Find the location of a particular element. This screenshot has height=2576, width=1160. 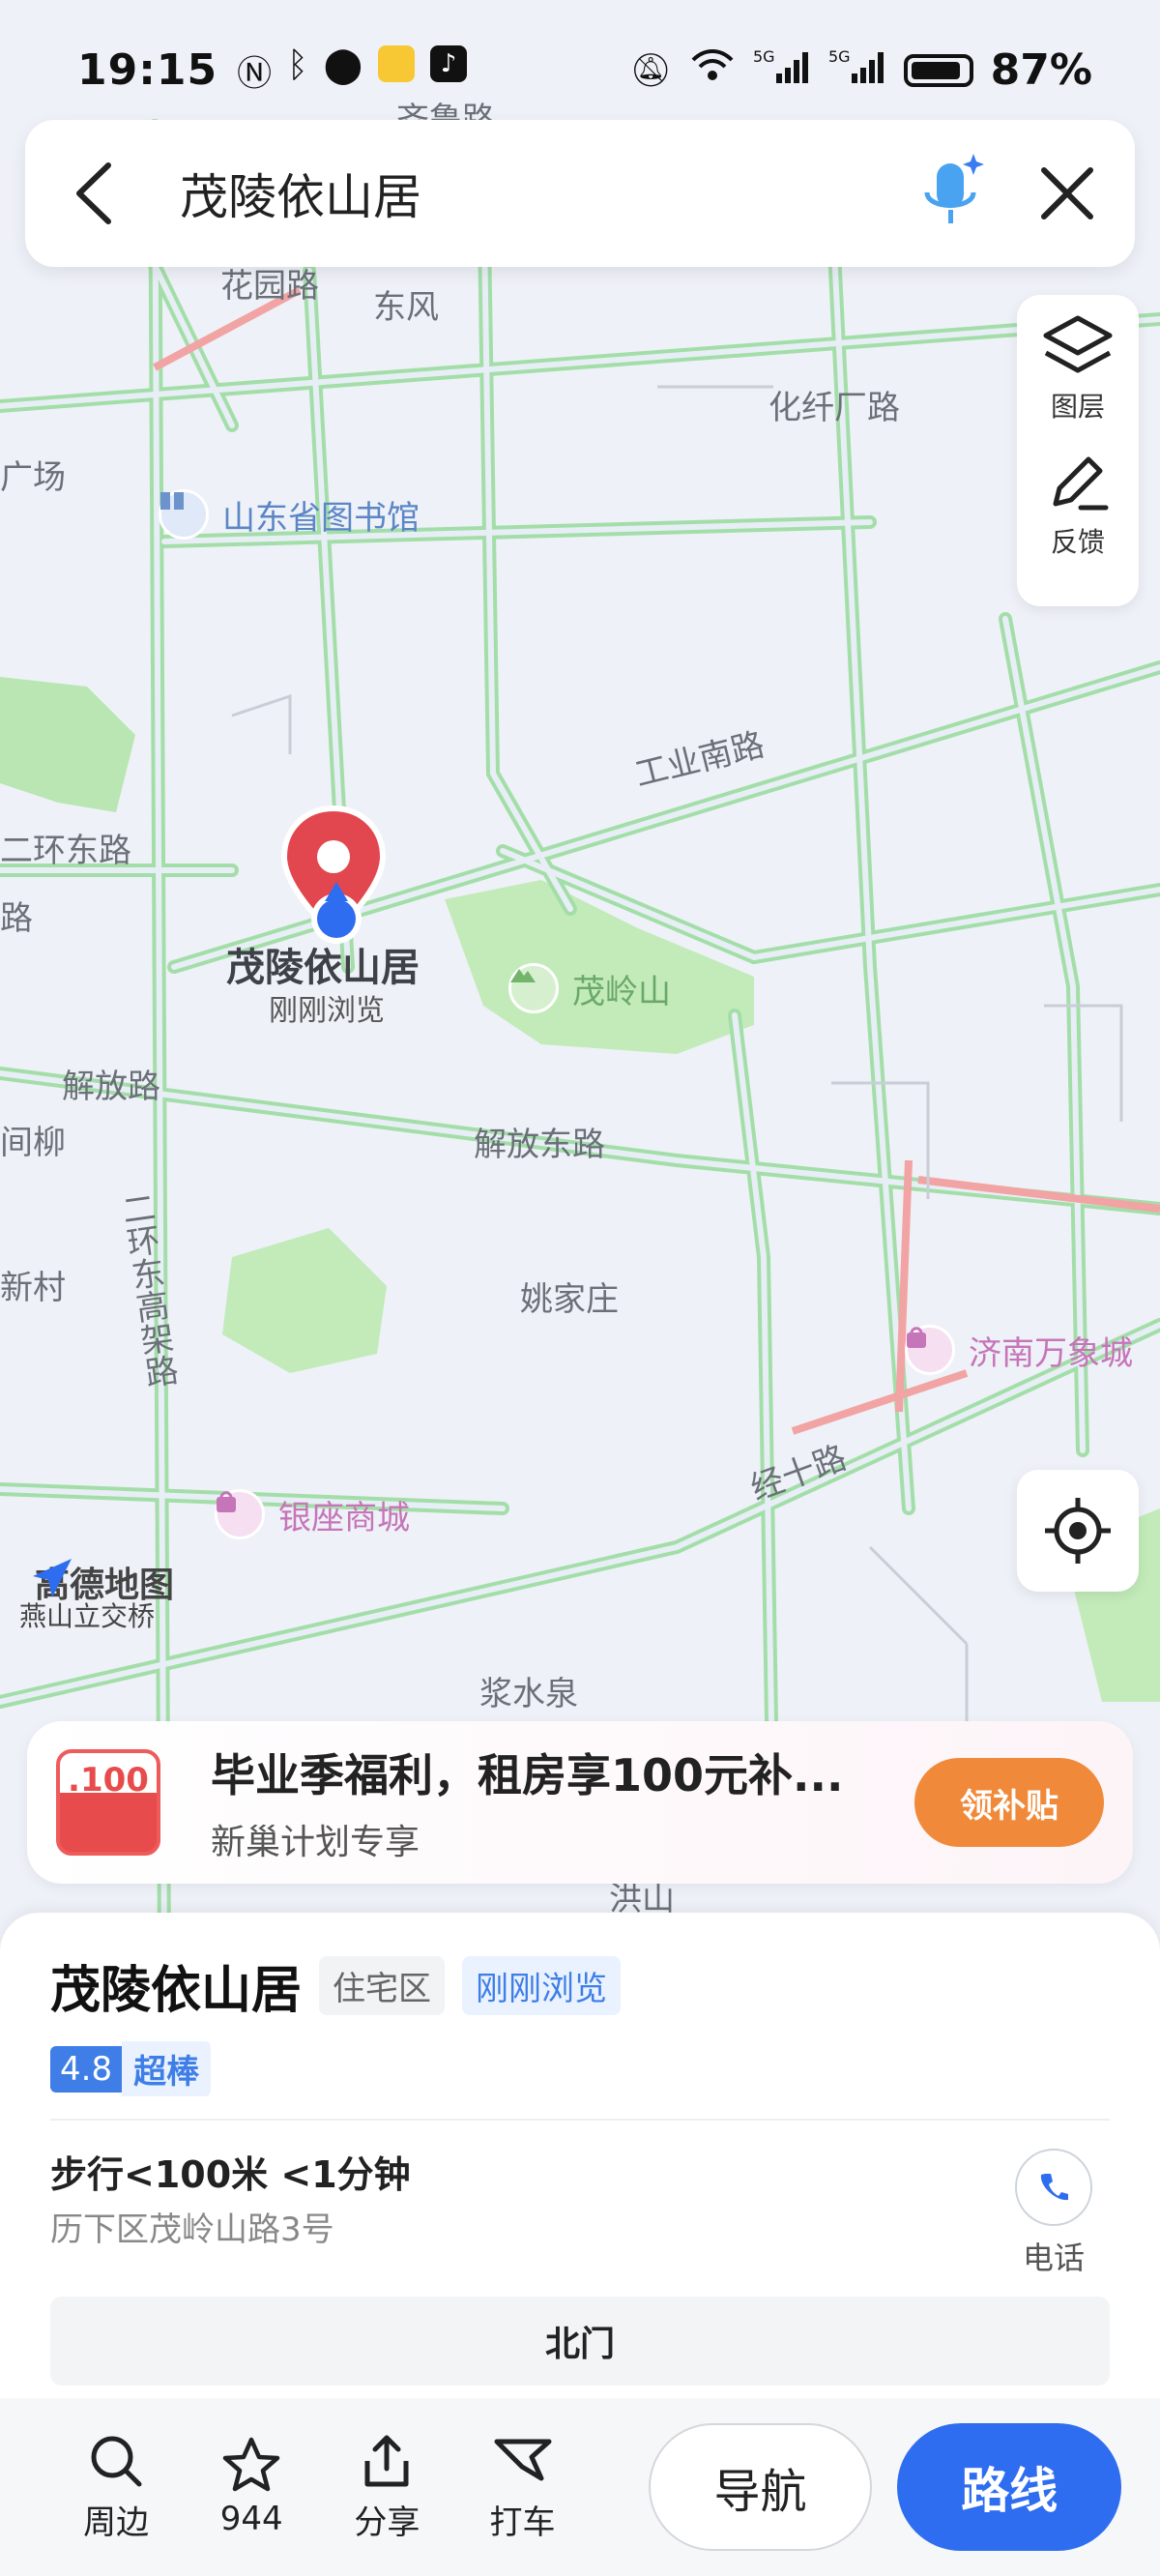

map-tools-panel: 图层 反馈 is located at coordinates (1078, 450).